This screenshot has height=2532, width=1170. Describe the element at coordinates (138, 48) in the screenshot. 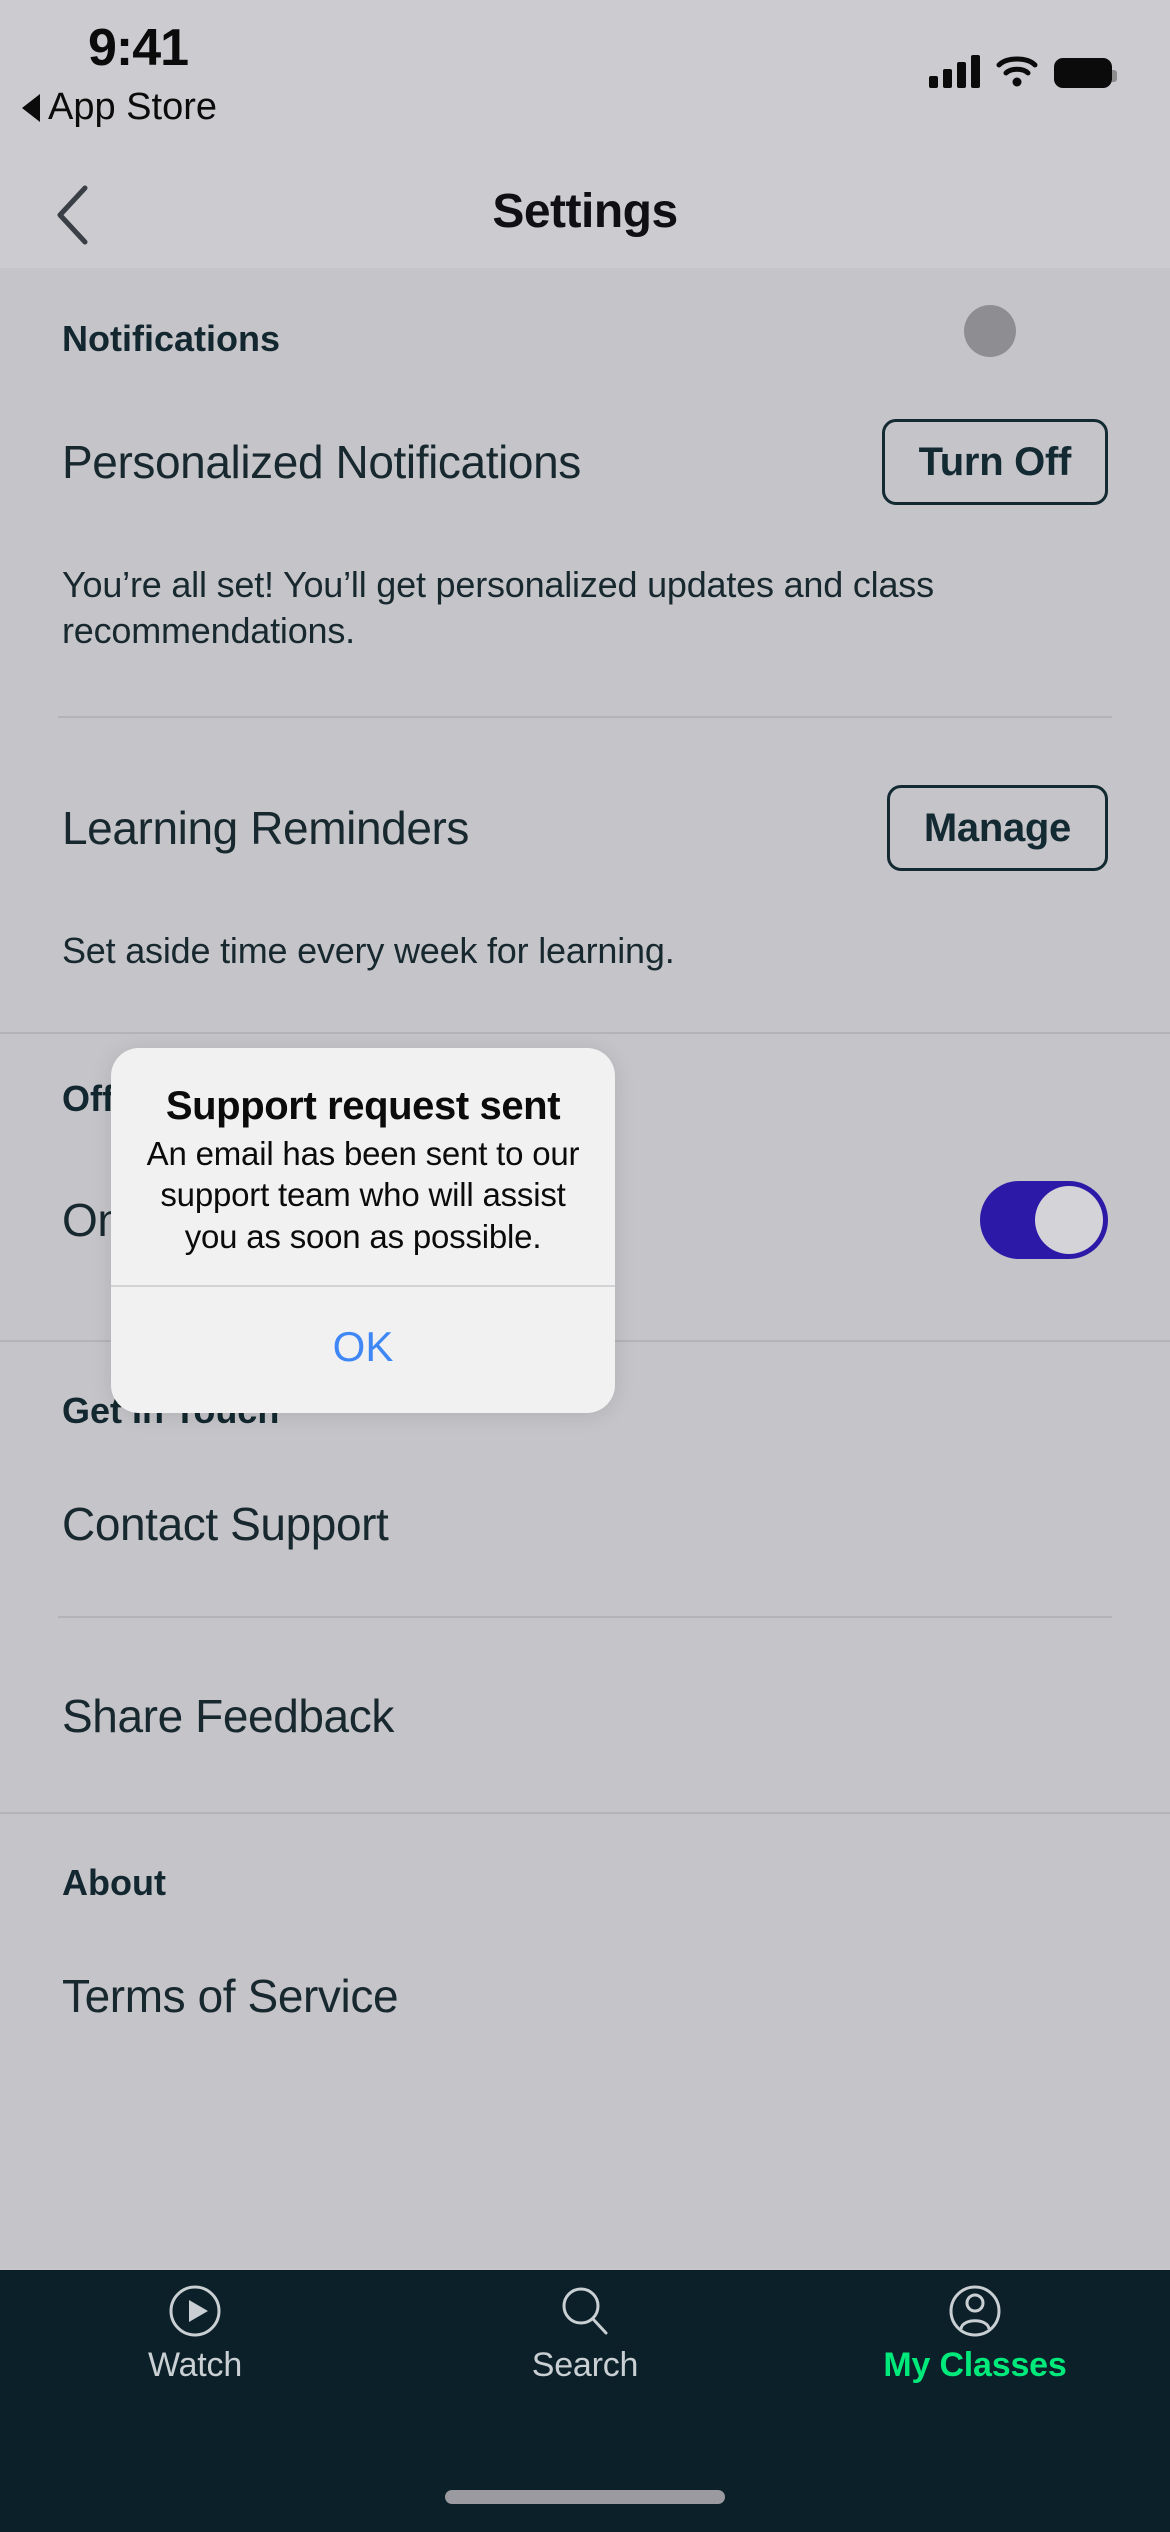

I see `status-time: 9:41` at that location.